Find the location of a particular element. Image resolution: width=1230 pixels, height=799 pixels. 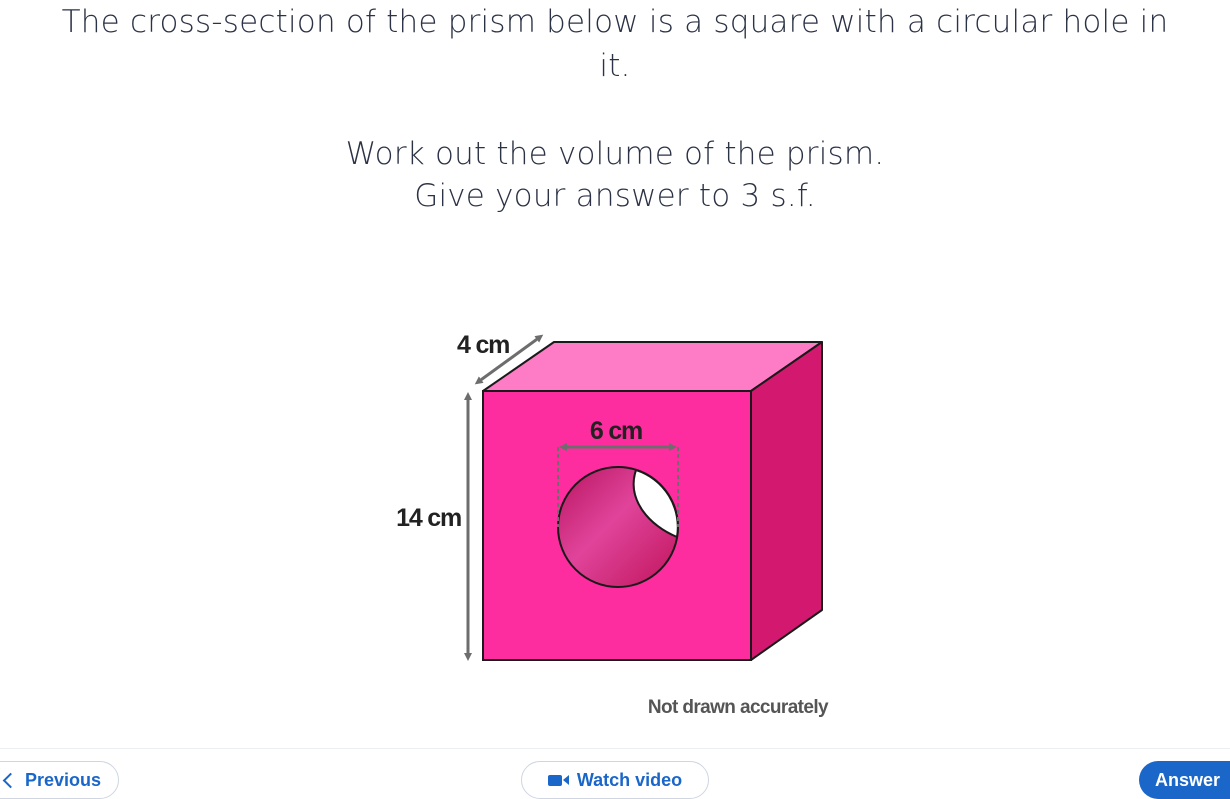

prism-side-face is located at coordinates (786, 501).